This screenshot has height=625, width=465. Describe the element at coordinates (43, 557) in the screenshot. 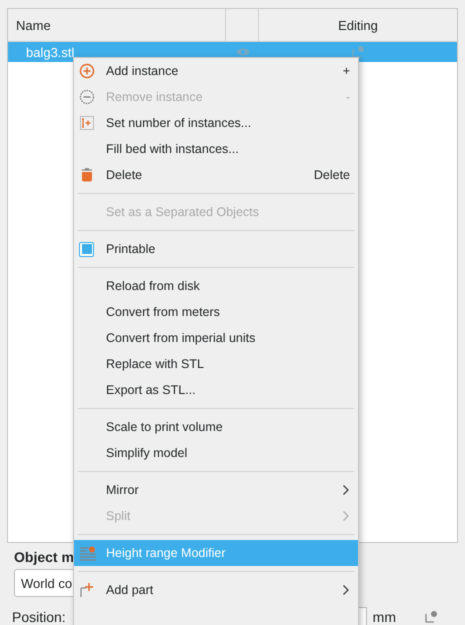

I see `group-title: Object m` at that location.